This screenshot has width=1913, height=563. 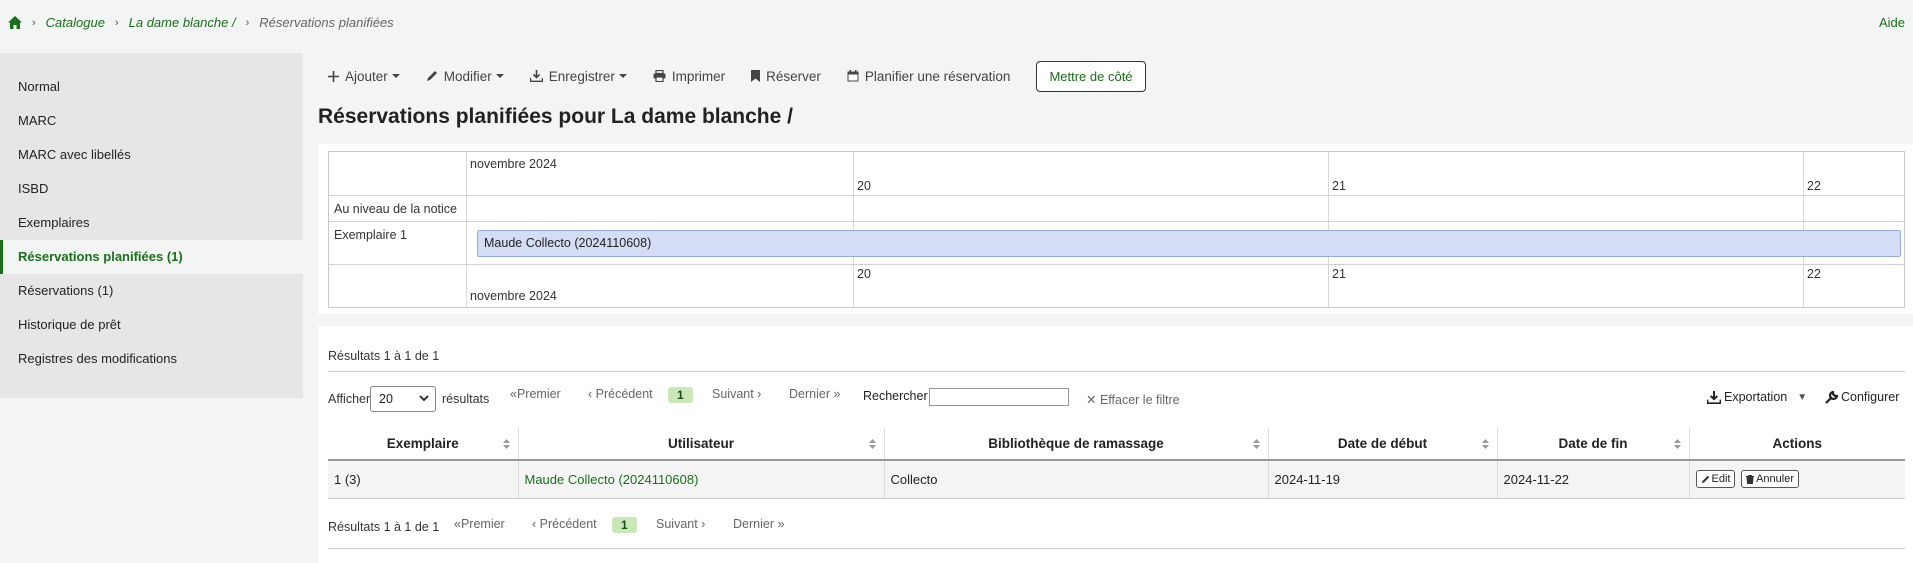 I want to click on column-header-end-date-label: Date de fin, so click(x=1593, y=443).